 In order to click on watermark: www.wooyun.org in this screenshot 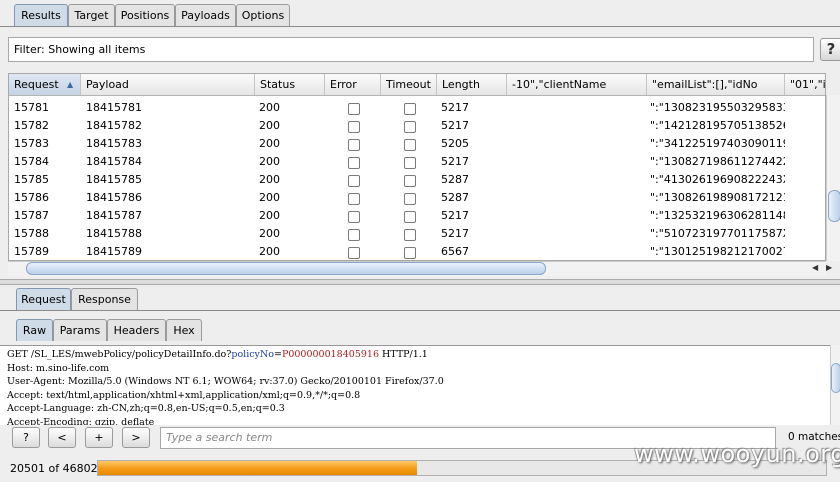, I will do `click(737, 454)`.